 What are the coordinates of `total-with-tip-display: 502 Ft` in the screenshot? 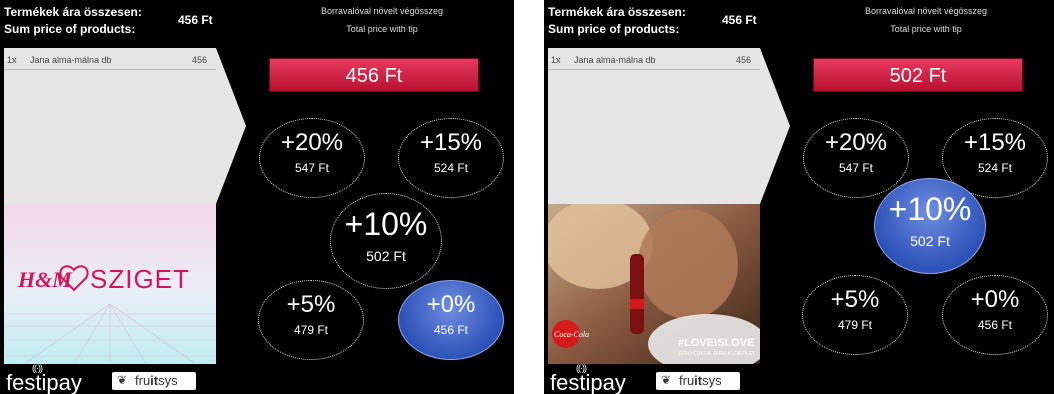 It's located at (918, 75).